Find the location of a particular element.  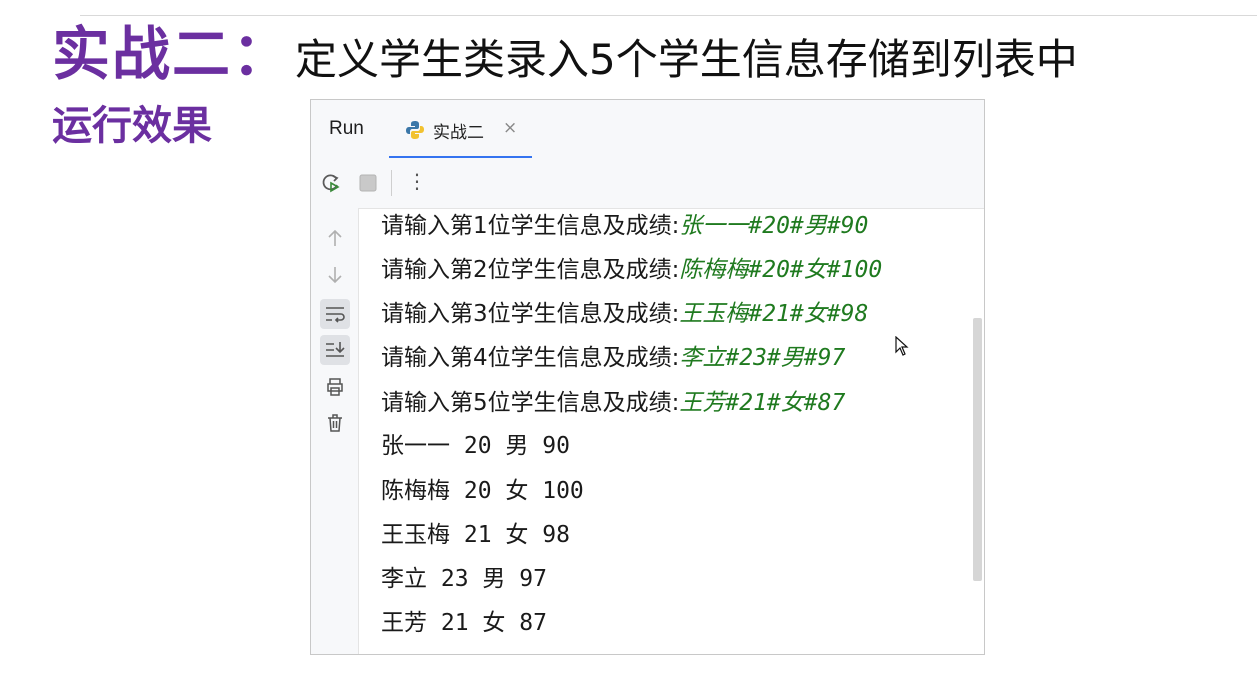

user-input: 陈梅梅#20#女#100 is located at coordinates (781, 270).